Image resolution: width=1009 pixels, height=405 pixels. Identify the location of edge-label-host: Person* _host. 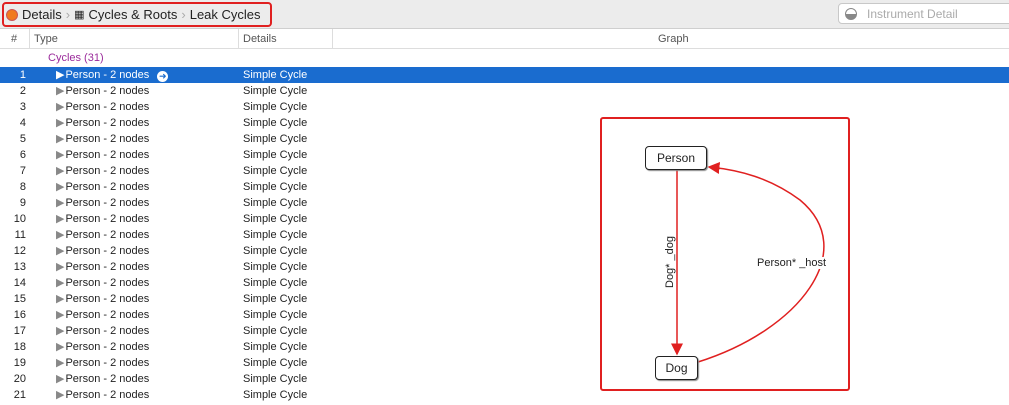
(792, 263).